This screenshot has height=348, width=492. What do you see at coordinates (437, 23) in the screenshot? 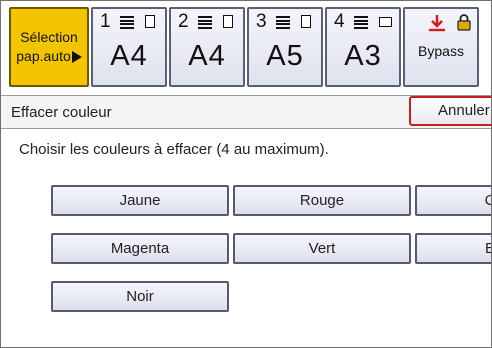
I see `bypass-arrow-icon` at bounding box center [437, 23].